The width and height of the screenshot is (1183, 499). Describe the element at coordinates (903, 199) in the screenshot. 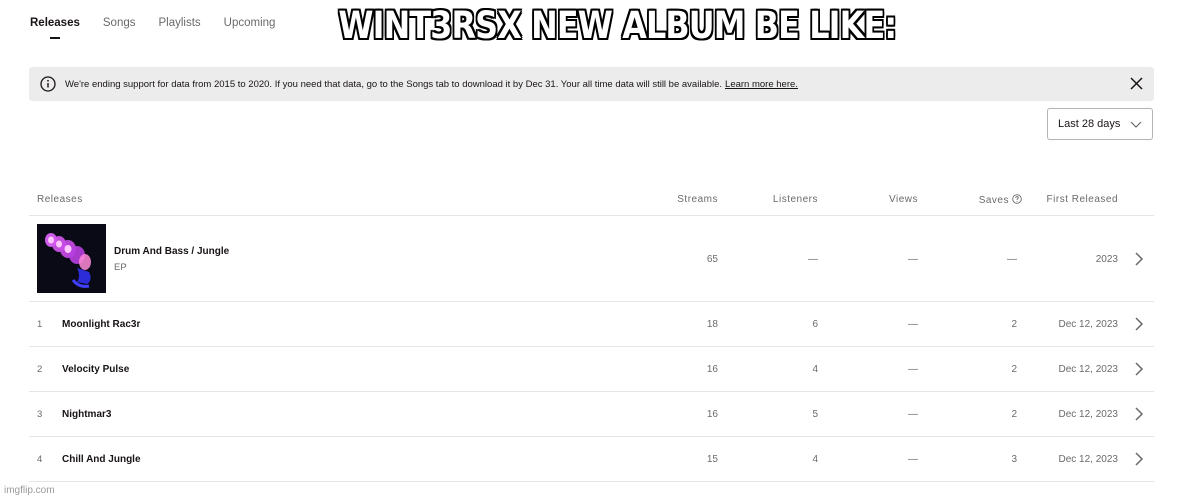

I see `header-views: Views` at that location.